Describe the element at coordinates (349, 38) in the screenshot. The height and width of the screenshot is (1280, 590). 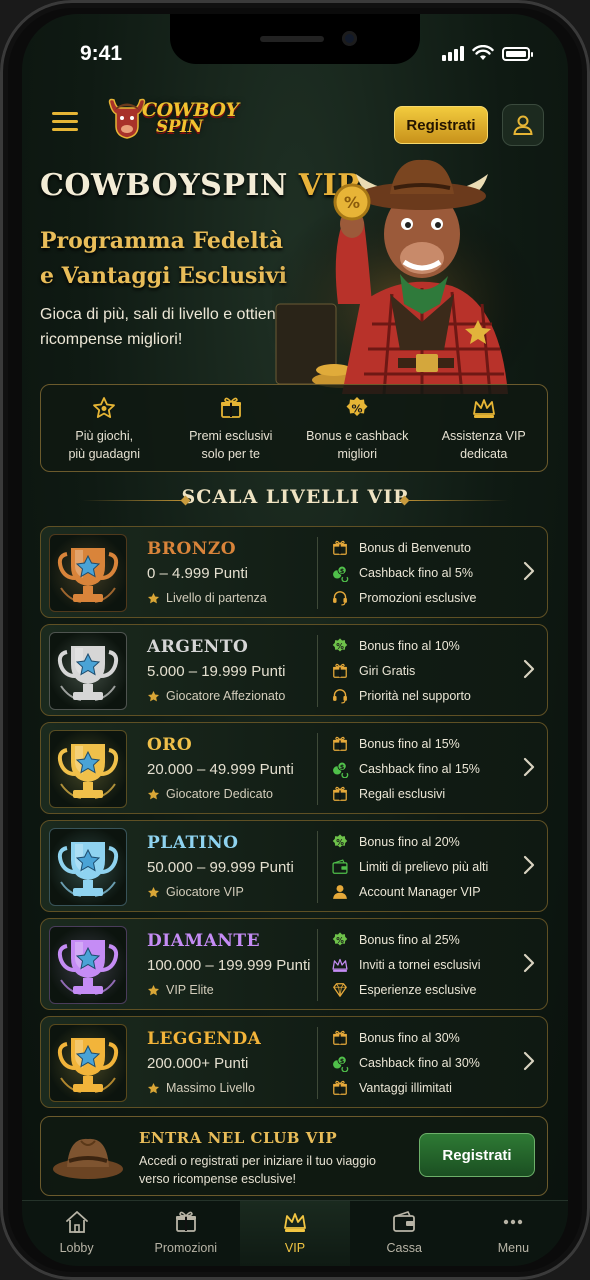
I see `camera-icon` at that location.